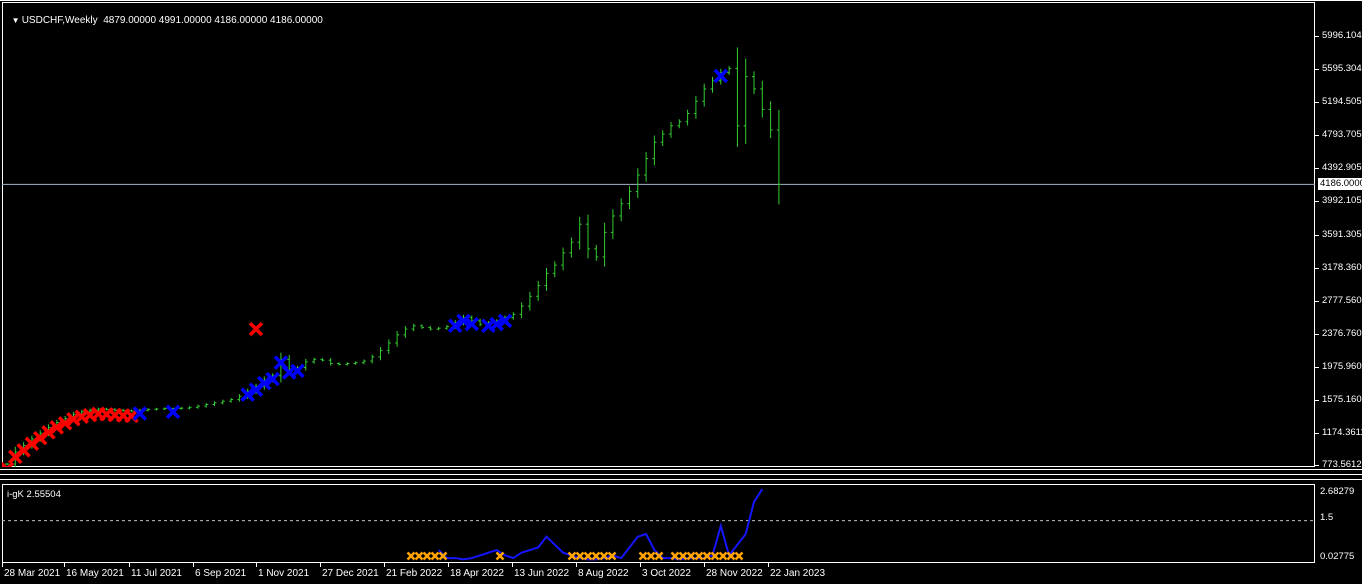 This screenshot has width=1362, height=584. I want to click on time-axis-label: 6 Sep 2021, so click(221, 573).